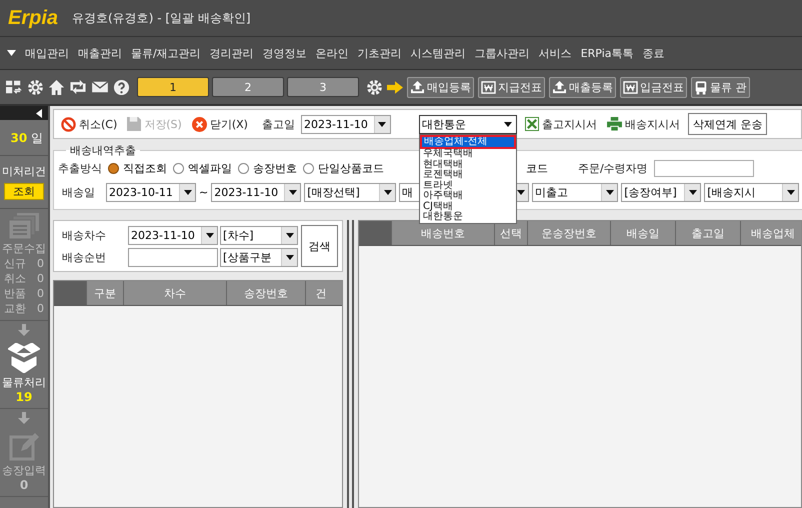 The height and width of the screenshot is (508, 802). Describe the element at coordinates (103, 150) in the screenshot. I see `group-title: 배송내역추출` at that location.